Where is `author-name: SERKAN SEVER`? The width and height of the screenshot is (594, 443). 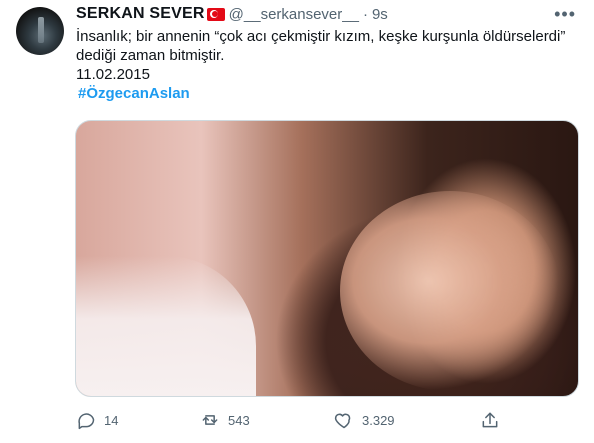 author-name: SERKAN SEVER is located at coordinates (140, 14).